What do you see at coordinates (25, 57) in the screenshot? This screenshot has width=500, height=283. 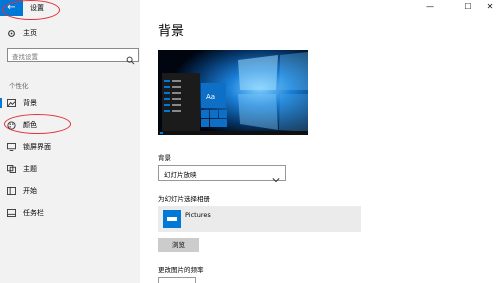 I see `search-placeholder: 查找设置` at bounding box center [25, 57].